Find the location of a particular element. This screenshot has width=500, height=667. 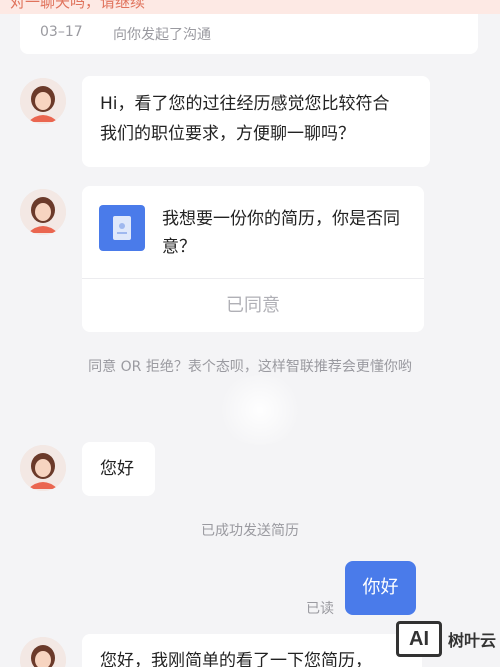

conversation-desc: 向你发起了沟通 is located at coordinates (162, 35).